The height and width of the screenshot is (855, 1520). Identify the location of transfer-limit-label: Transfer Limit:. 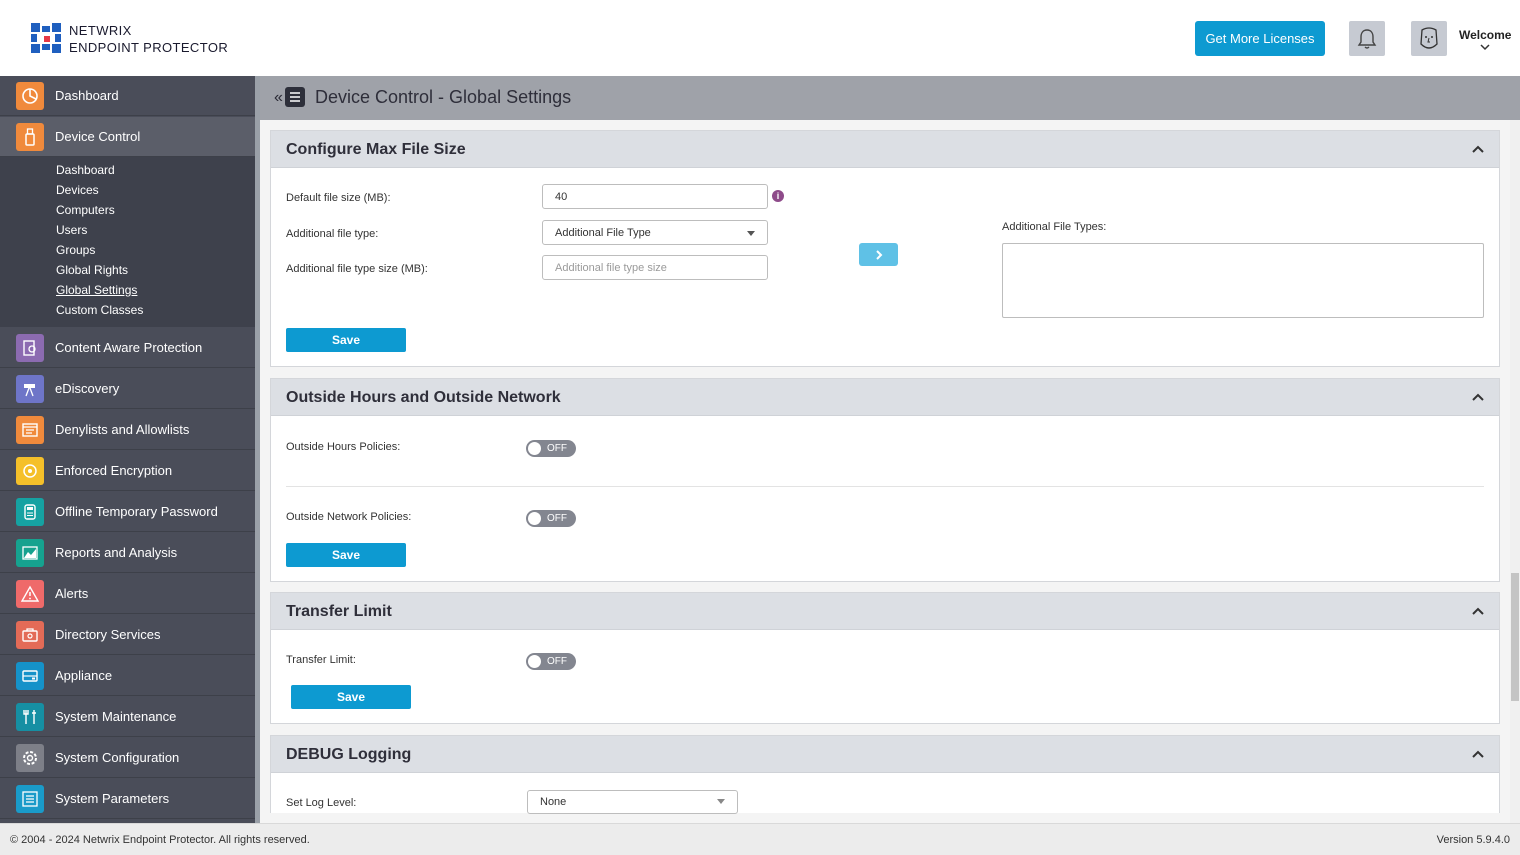
(321, 660).